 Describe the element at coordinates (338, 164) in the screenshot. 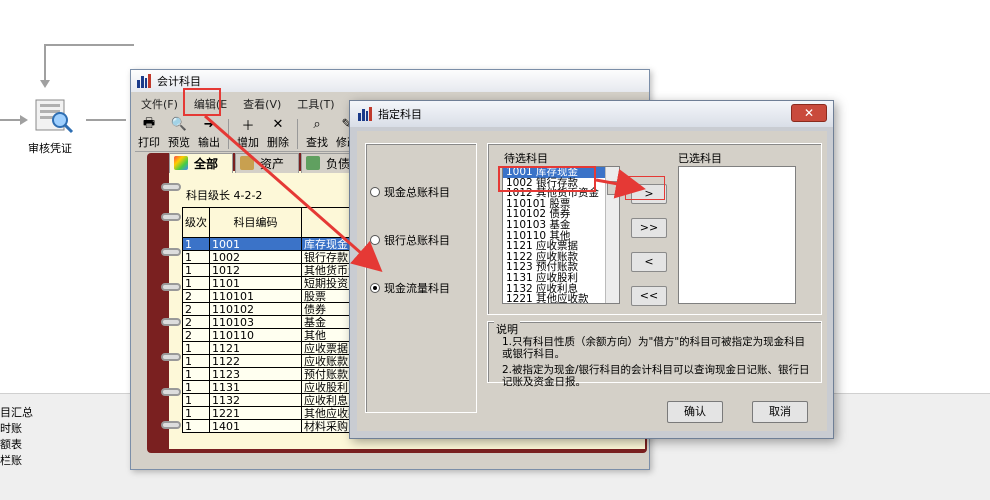

I see `tab-liabilities-label: 负债` at that location.